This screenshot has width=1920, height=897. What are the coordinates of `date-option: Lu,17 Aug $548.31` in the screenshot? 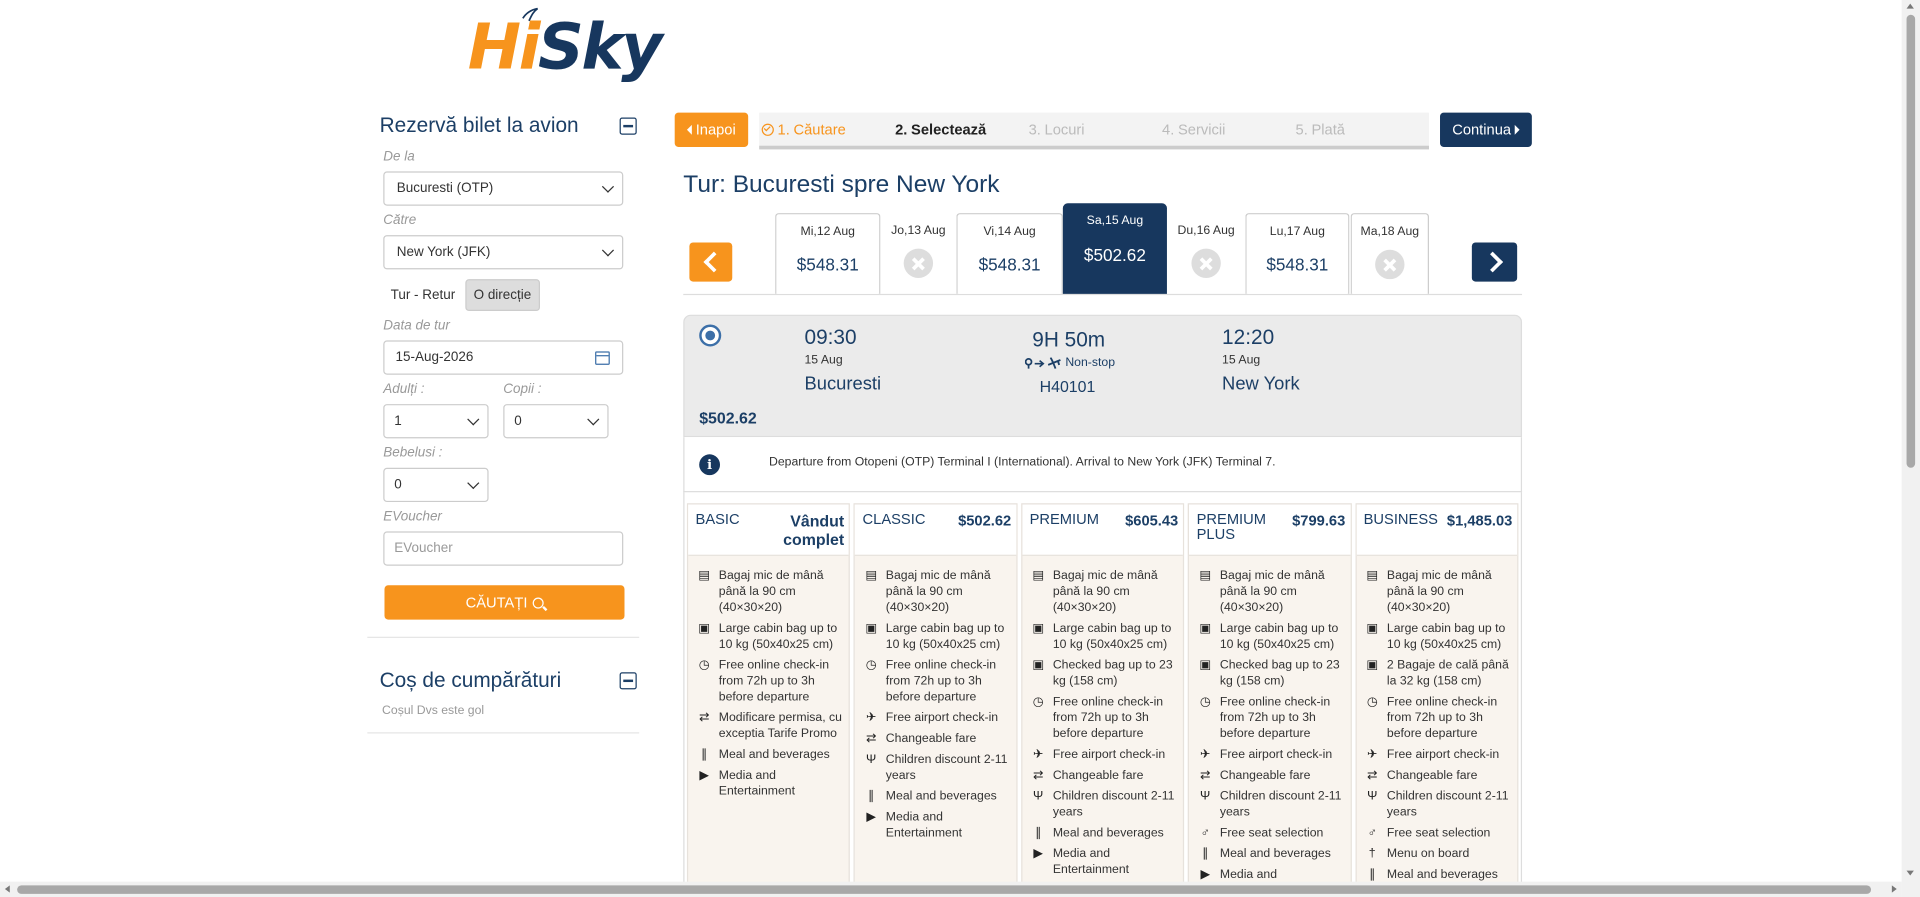 It's located at (1297, 253).